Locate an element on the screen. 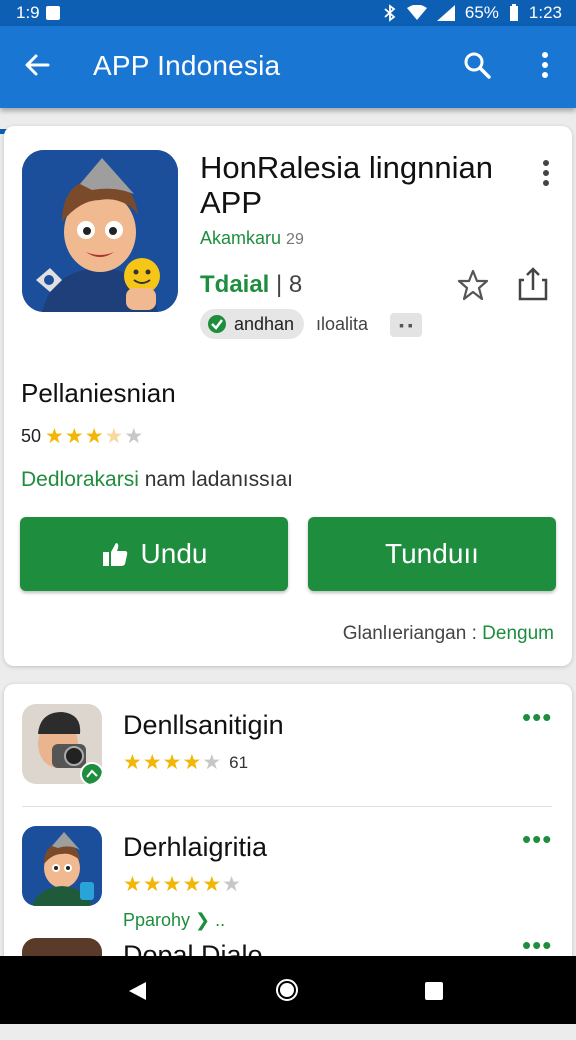  nav-back-icon is located at coordinates (137, 991).